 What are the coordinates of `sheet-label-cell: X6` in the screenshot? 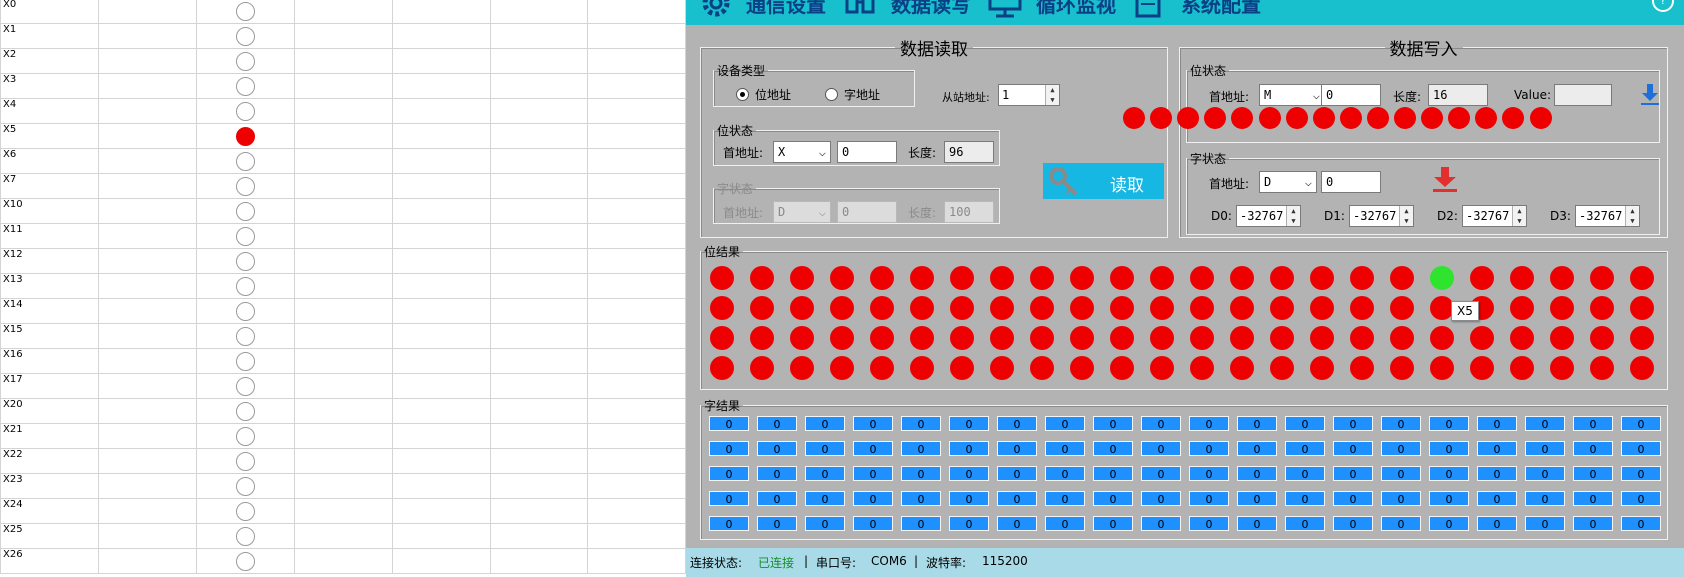 It's located at (50, 161).